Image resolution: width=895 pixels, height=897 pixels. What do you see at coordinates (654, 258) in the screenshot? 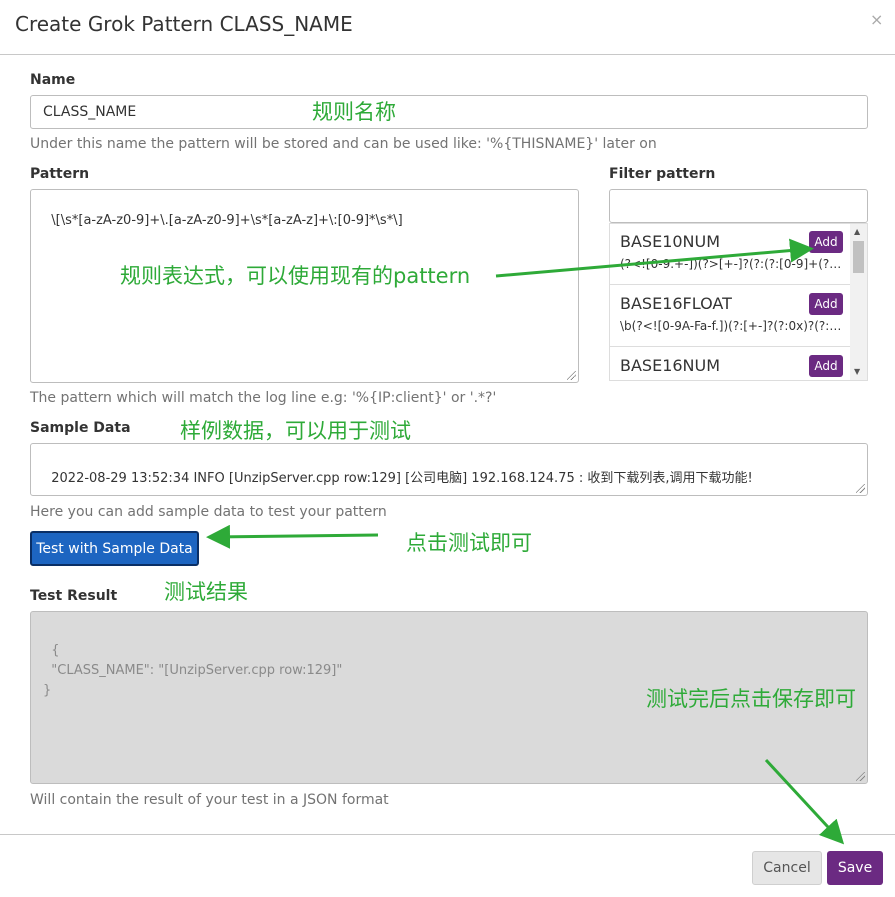
I see `arrow-to-add-button` at bounding box center [654, 258].